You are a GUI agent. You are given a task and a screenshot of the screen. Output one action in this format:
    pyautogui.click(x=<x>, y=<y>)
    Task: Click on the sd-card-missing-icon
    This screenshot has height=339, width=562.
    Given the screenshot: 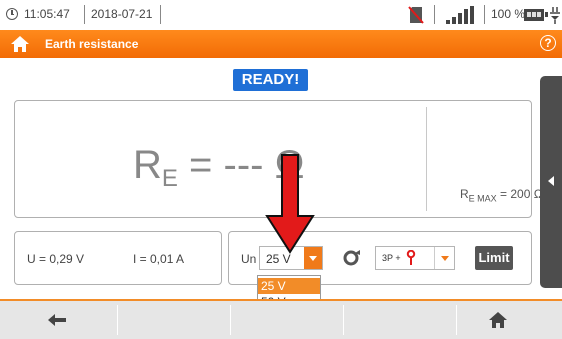 What is the action you would take?
    pyautogui.click(x=416, y=15)
    